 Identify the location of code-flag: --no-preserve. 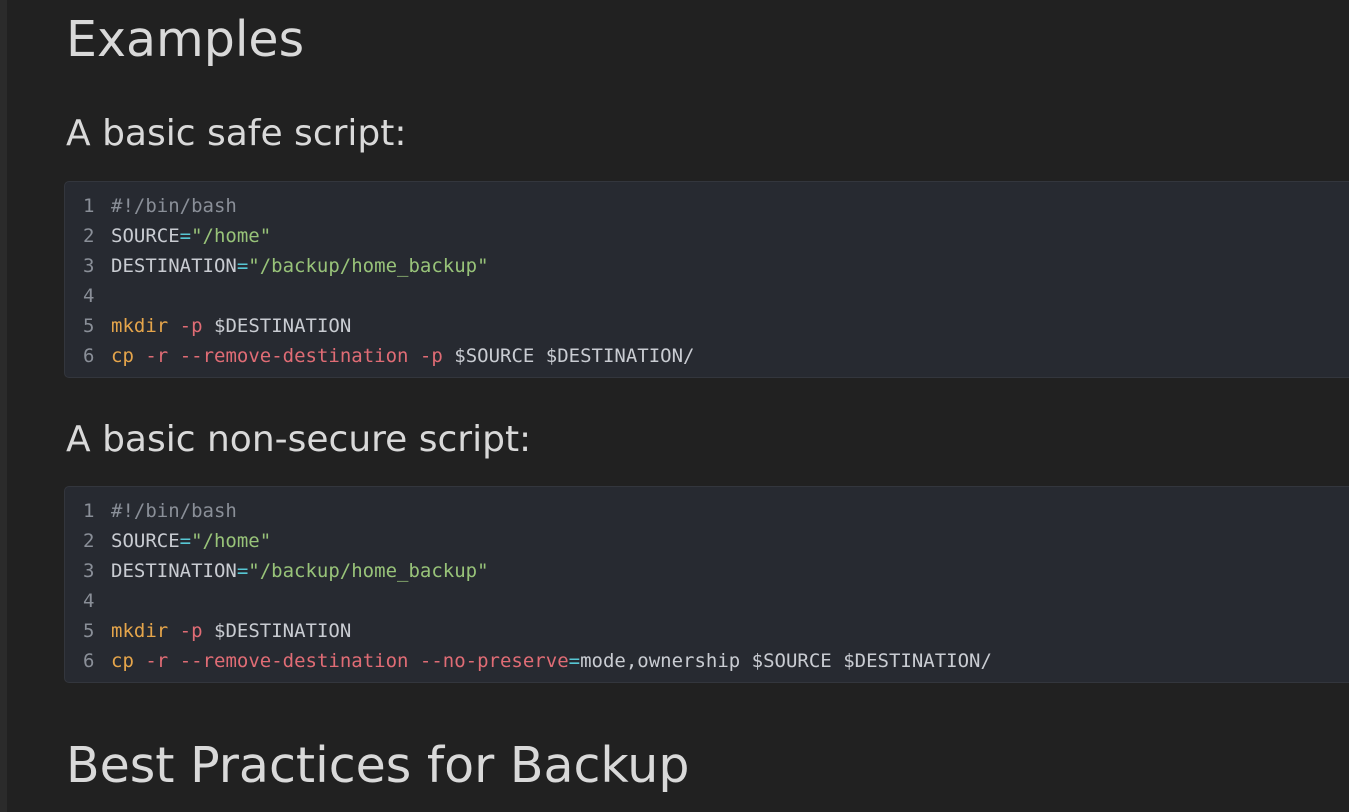
(494, 661).